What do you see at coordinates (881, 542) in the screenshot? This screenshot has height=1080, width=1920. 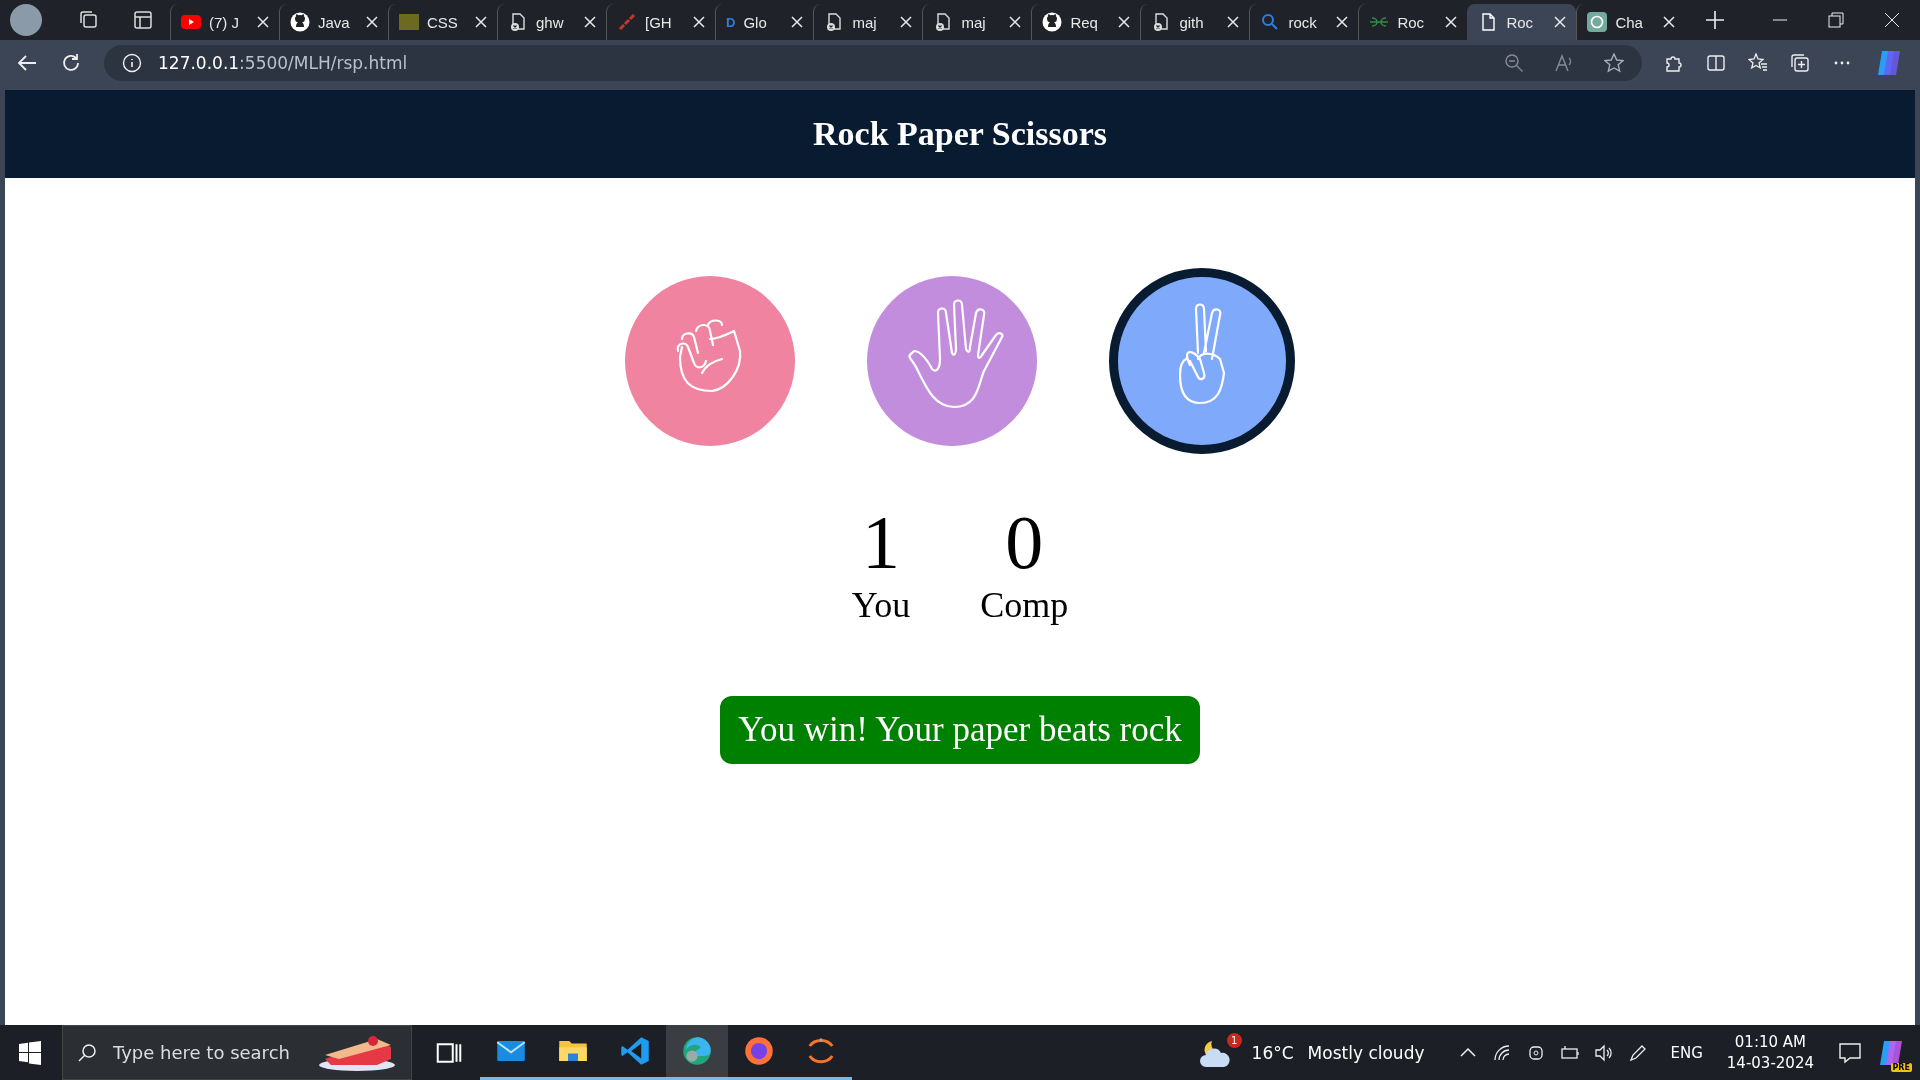 I see `score-value: 1` at bounding box center [881, 542].